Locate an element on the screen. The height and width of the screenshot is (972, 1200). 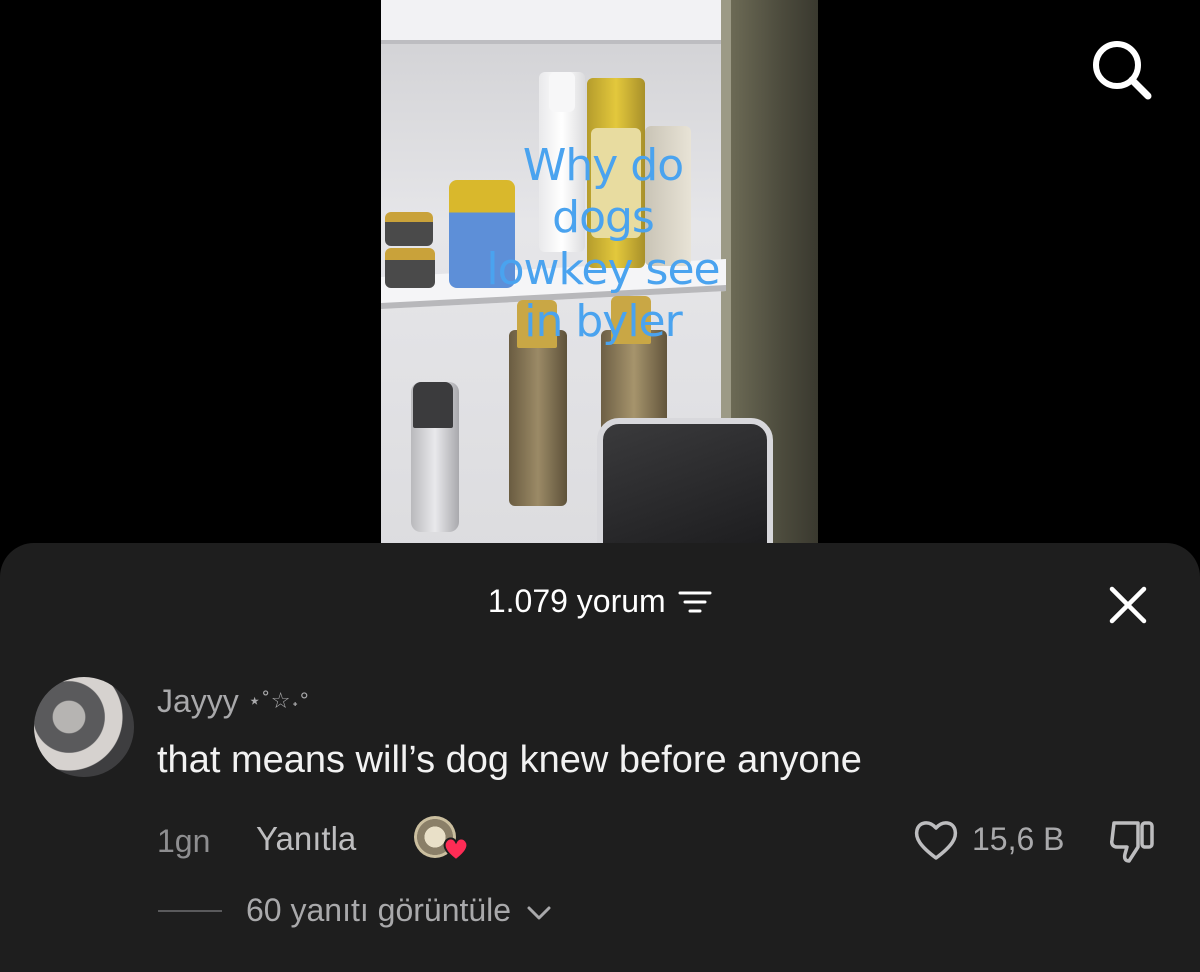
comment-username: Jayyy ⋆˚☆˖° is located at coordinates (233, 701).